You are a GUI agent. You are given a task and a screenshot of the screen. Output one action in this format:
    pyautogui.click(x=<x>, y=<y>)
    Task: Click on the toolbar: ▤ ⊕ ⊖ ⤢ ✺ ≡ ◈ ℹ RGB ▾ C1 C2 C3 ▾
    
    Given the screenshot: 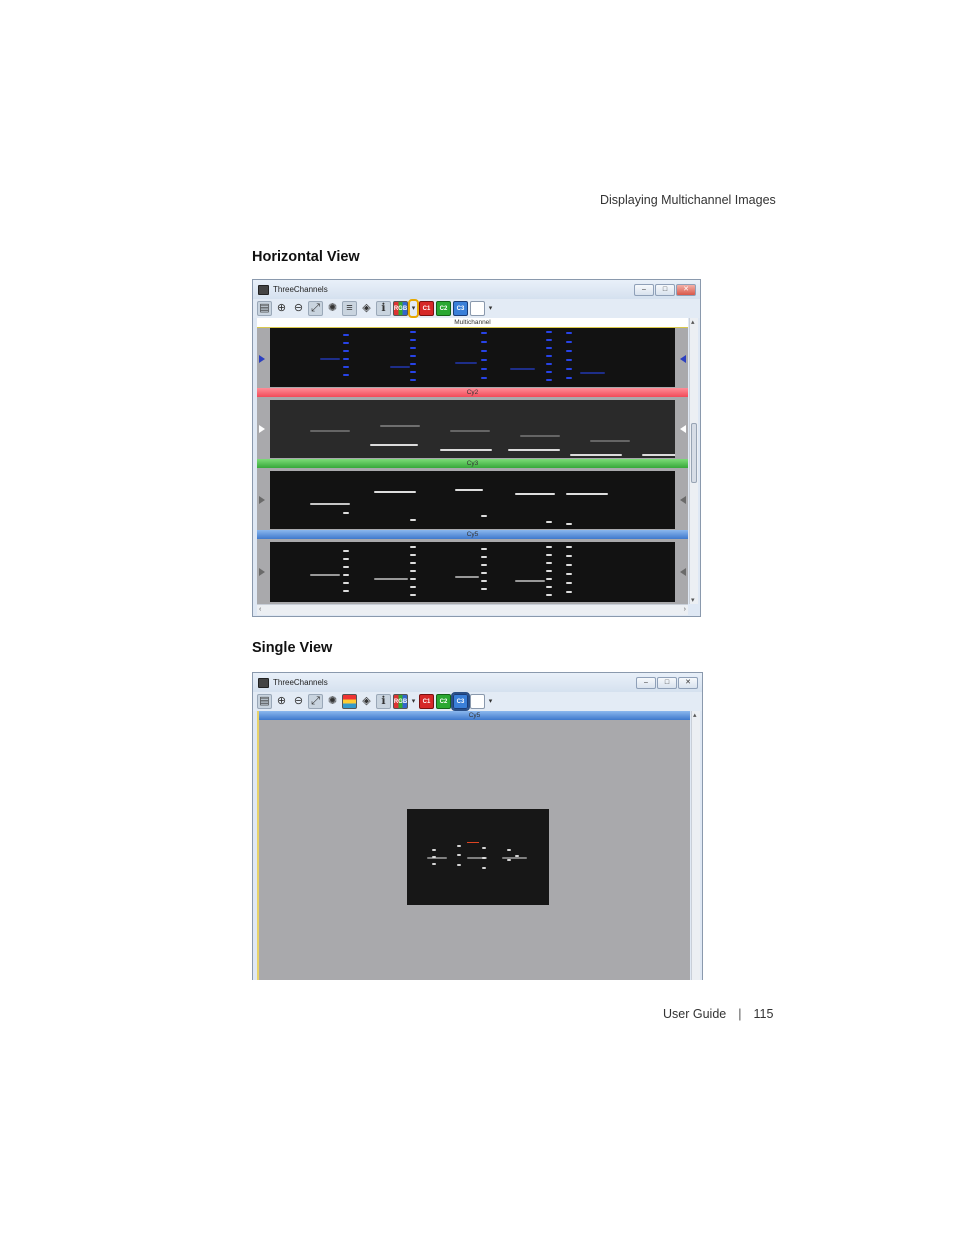 What is the action you would take?
    pyautogui.click(x=476, y=308)
    